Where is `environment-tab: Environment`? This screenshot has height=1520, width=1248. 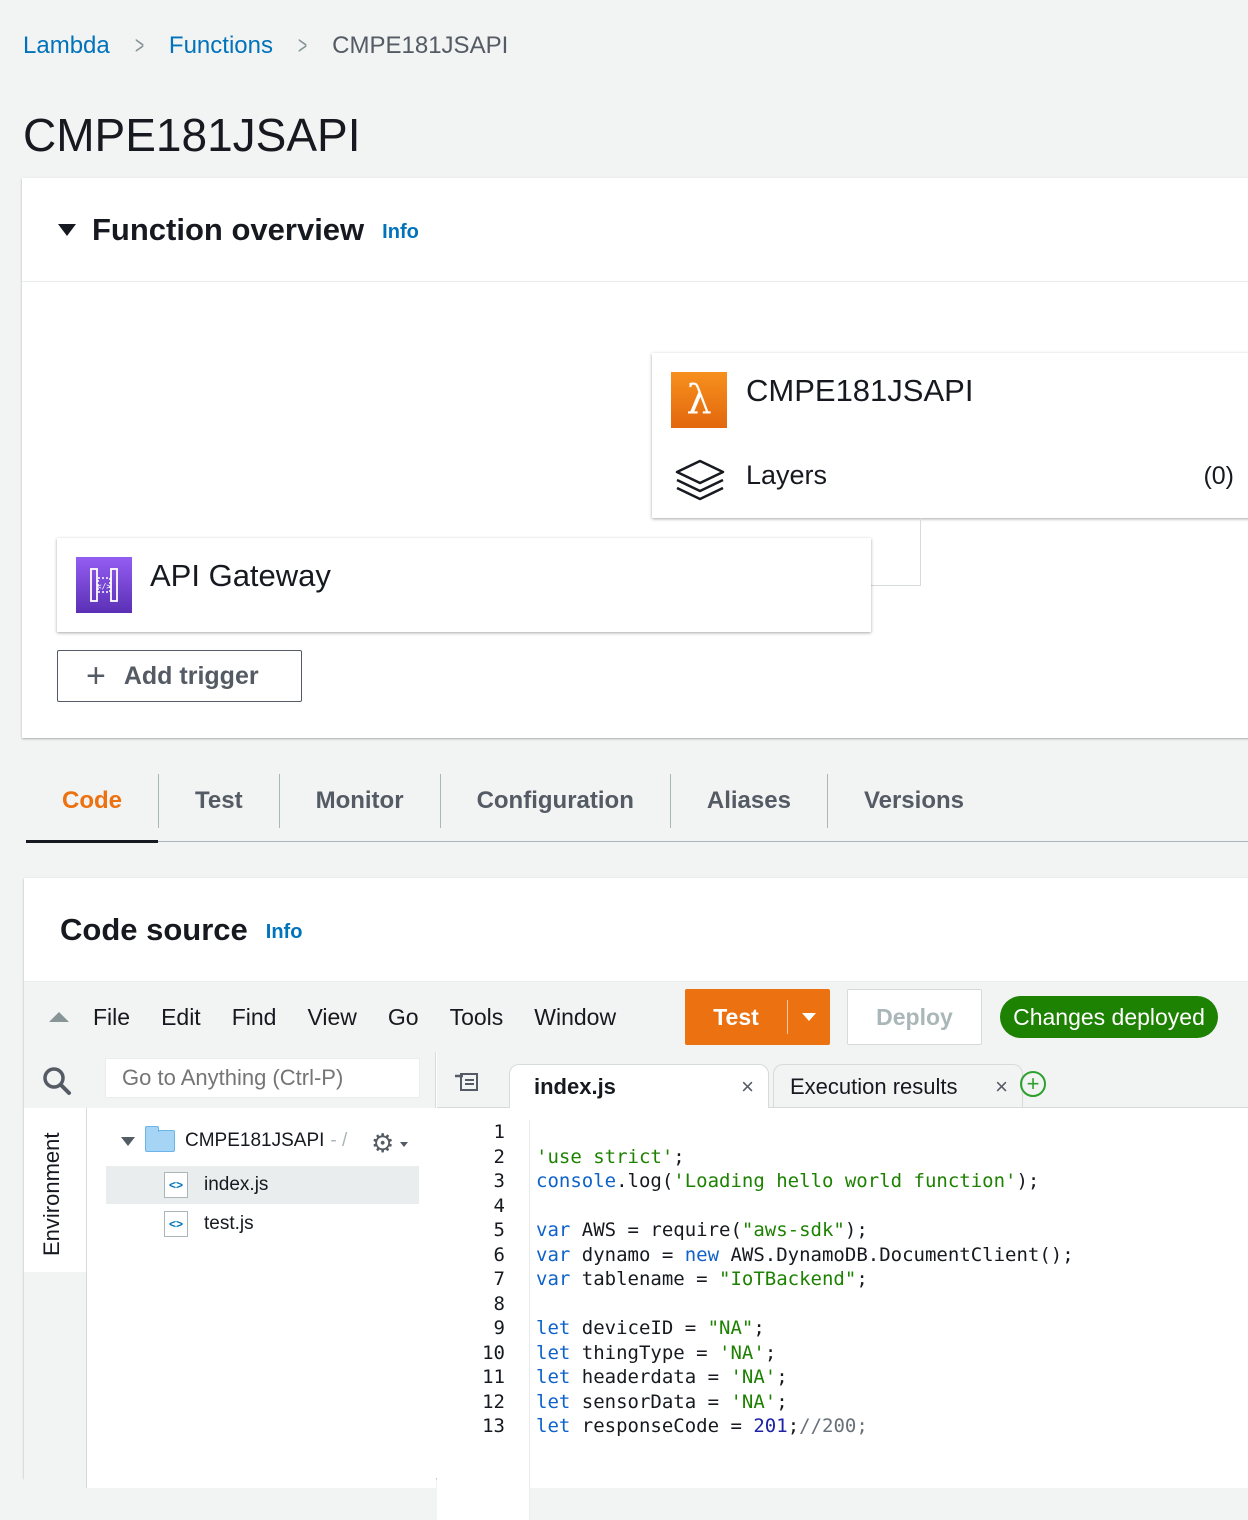 environment-tab: Environment is located at coordinates (55, 1190).